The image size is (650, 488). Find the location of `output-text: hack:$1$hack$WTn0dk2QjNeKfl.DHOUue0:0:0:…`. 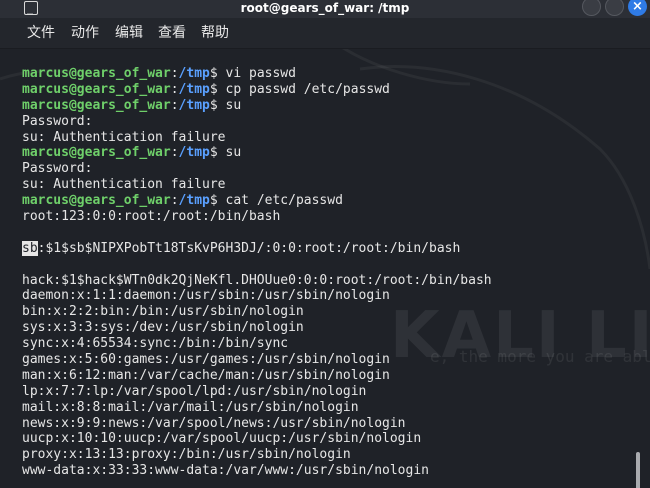

output-text: hack:$1$hack$WTn0dk2QjNeKfl.DHOUue0:0:0:… is located at coordinates (257, 280).